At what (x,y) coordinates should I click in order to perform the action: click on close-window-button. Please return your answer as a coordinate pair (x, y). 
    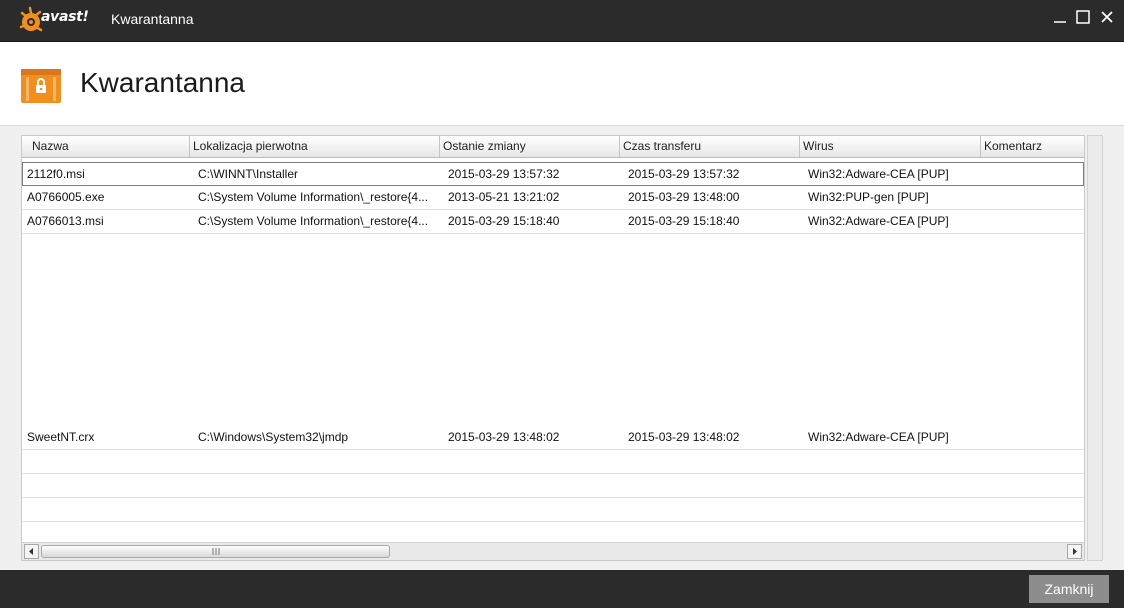
    Looking at the image, I should click on (1107, 17).